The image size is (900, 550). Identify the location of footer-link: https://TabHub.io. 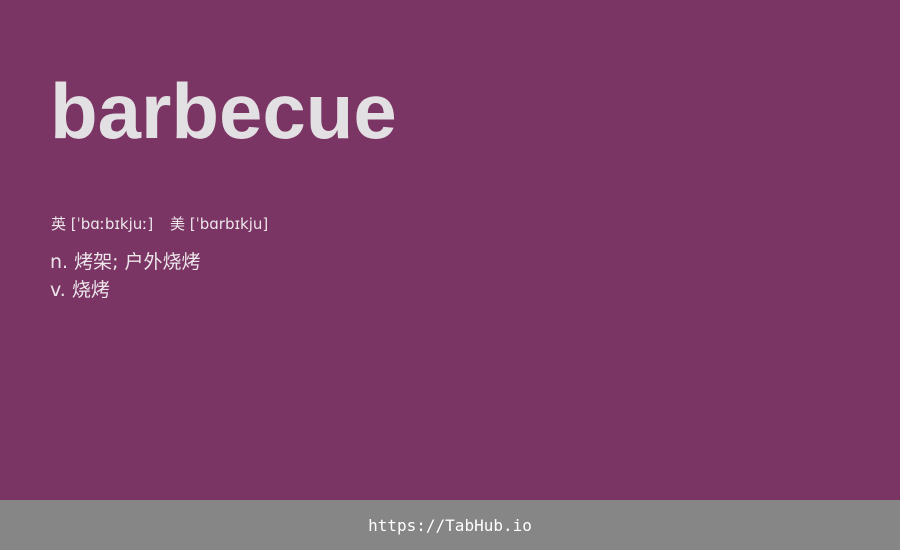
(450, 525).